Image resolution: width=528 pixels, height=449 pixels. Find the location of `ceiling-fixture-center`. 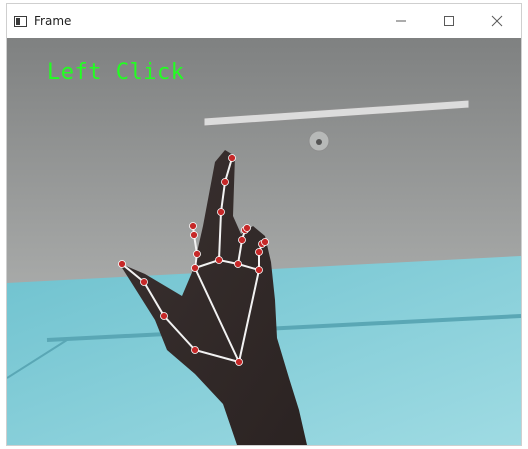

ceiling-fixture-center is located at coordinates (319, 142).